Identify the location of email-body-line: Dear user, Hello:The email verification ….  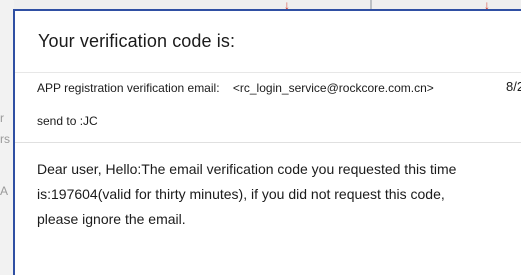
(247, 169).